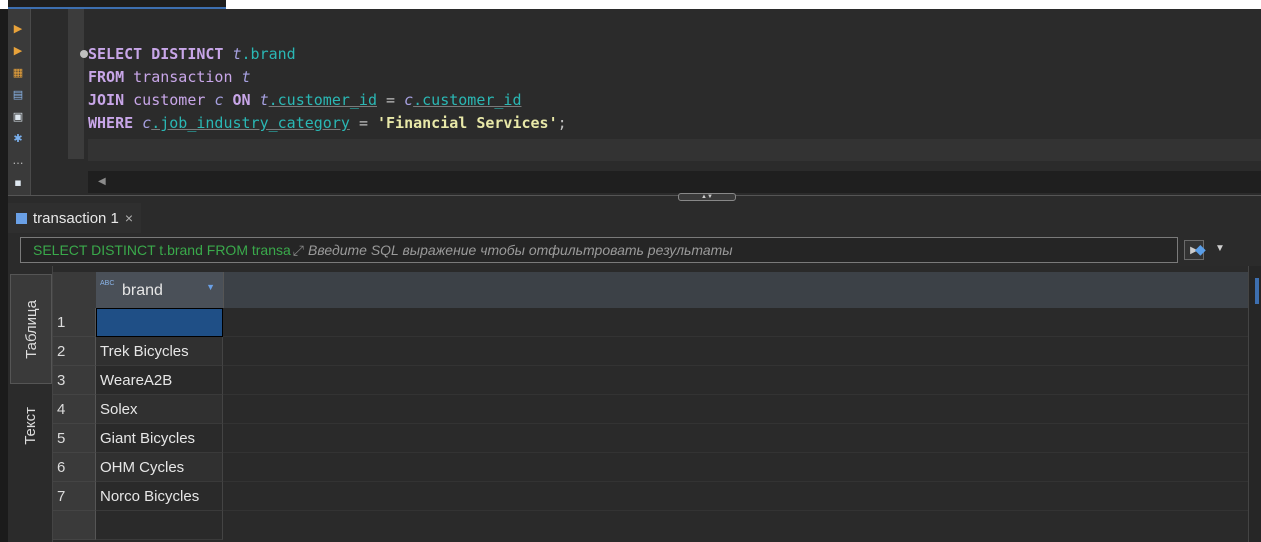 The image size is (1261, 542). Describe the element at coordinates (159, 322) in the screenshot. I see `table-cell` at that location.